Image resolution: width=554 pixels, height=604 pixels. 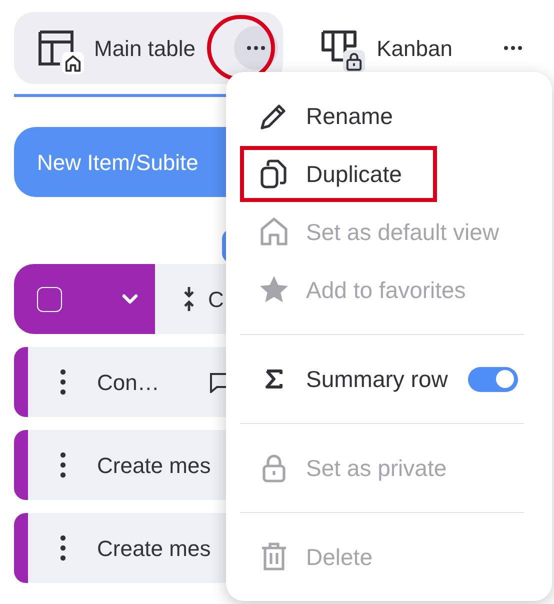 What do you see at coordinates (145, 48) in the screenshot?
I see `tab-label: Main table` at bounding box center [145, 48].